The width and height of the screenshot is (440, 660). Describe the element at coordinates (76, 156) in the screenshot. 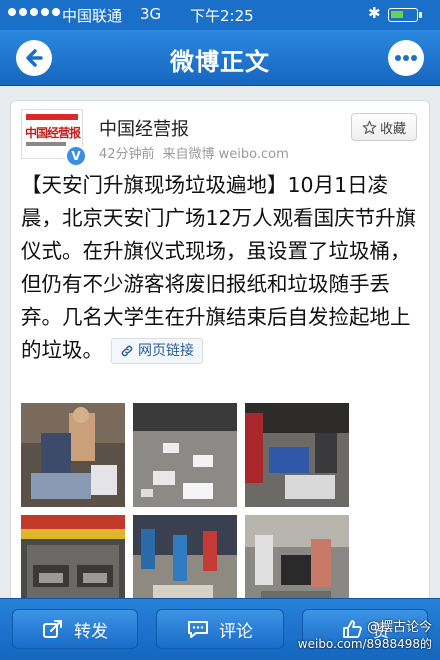

I see `verified-badge-icon: V` at that location.